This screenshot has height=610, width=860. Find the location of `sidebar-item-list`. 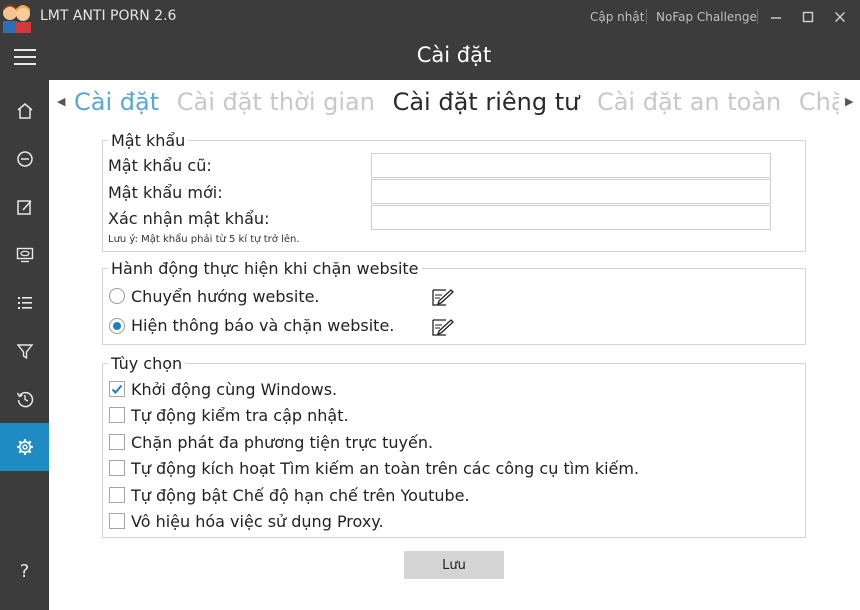

sidebar-item-list is located at coordinates (24, 303).